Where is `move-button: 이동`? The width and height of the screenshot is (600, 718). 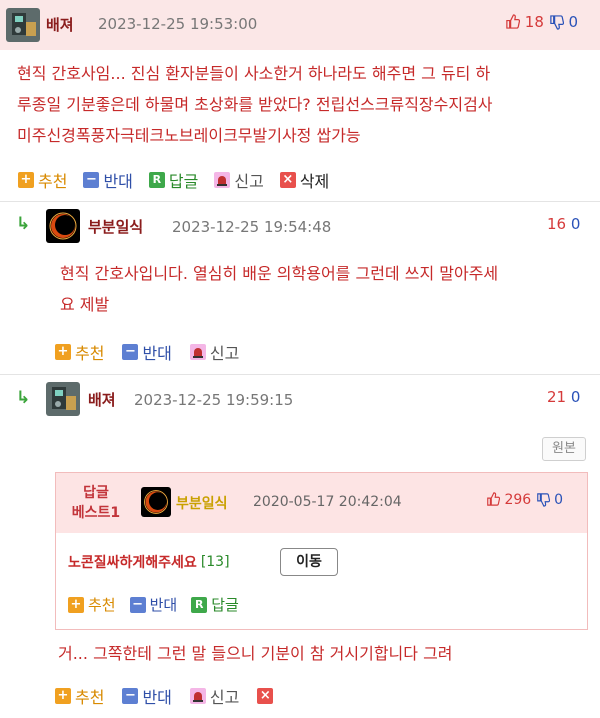
move-button: 이동 is located at coordinates (309, 562).